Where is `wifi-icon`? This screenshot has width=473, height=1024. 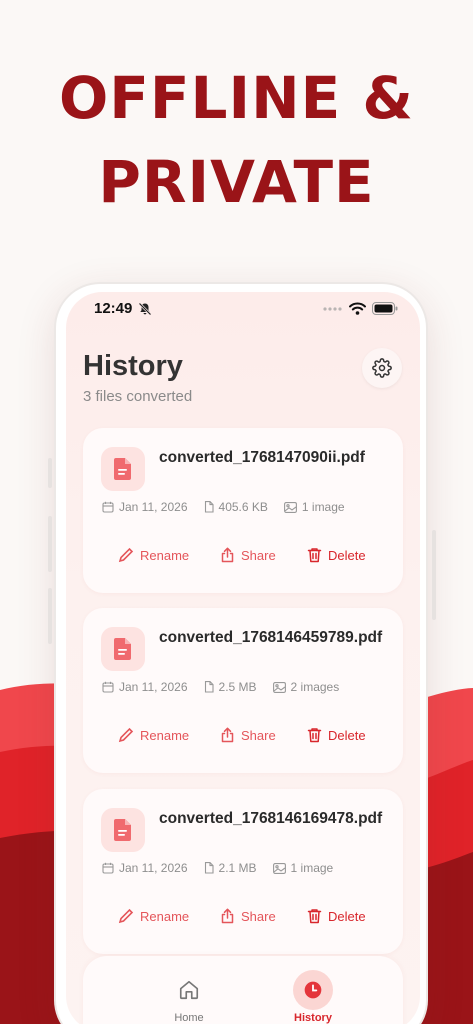 wifi-icon is located at coordinates (357, 308).